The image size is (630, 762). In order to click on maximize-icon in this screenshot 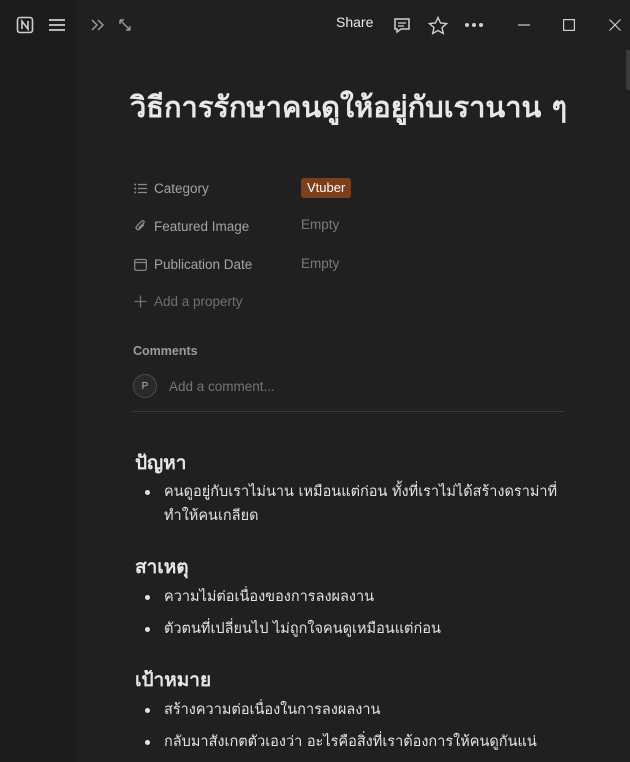, I will do `click(569, 25)`.